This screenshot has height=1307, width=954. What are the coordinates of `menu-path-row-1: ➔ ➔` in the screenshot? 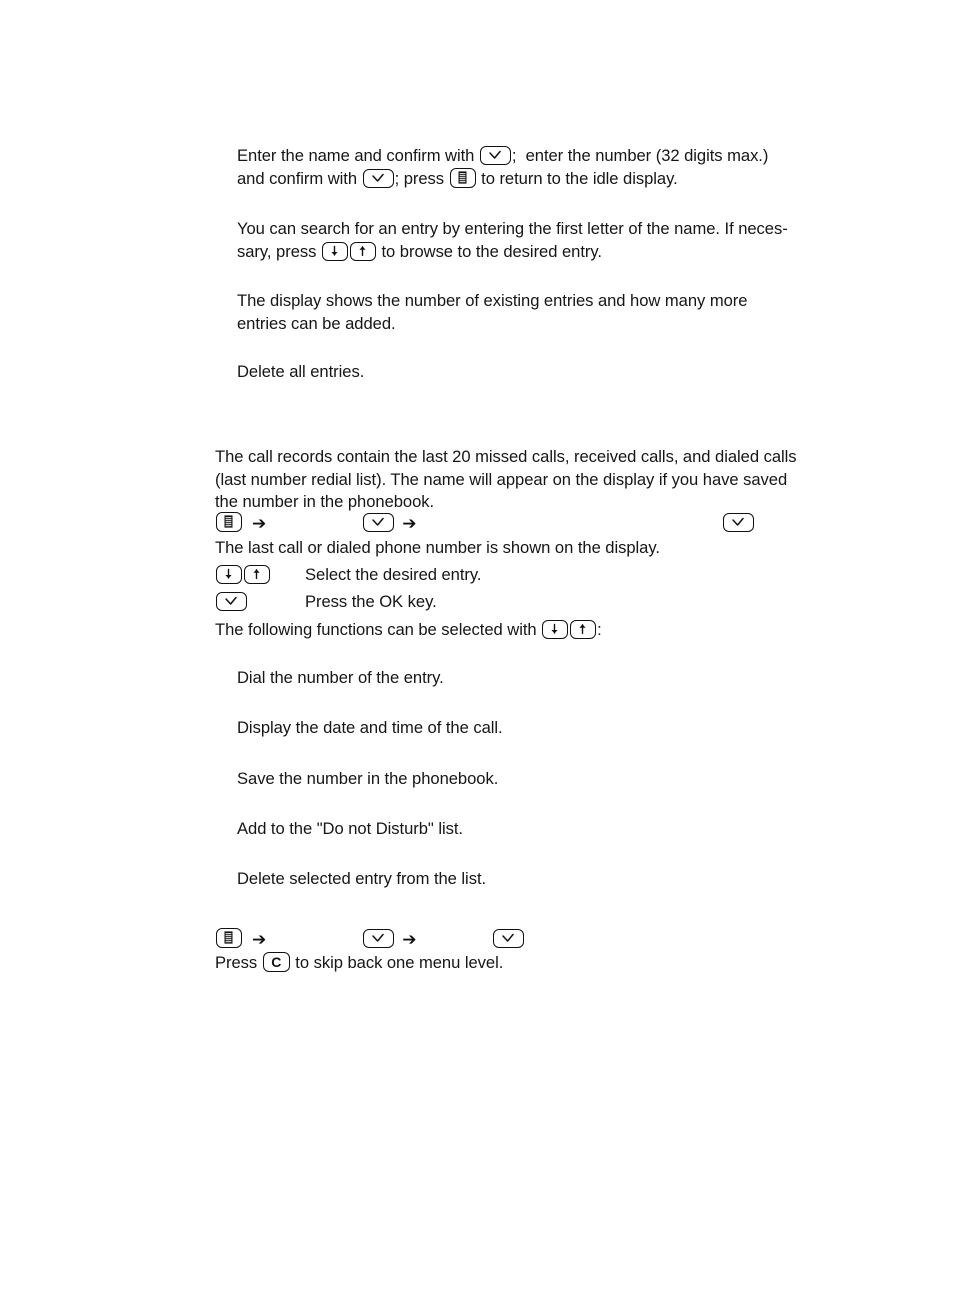 It's located at (485, 523).